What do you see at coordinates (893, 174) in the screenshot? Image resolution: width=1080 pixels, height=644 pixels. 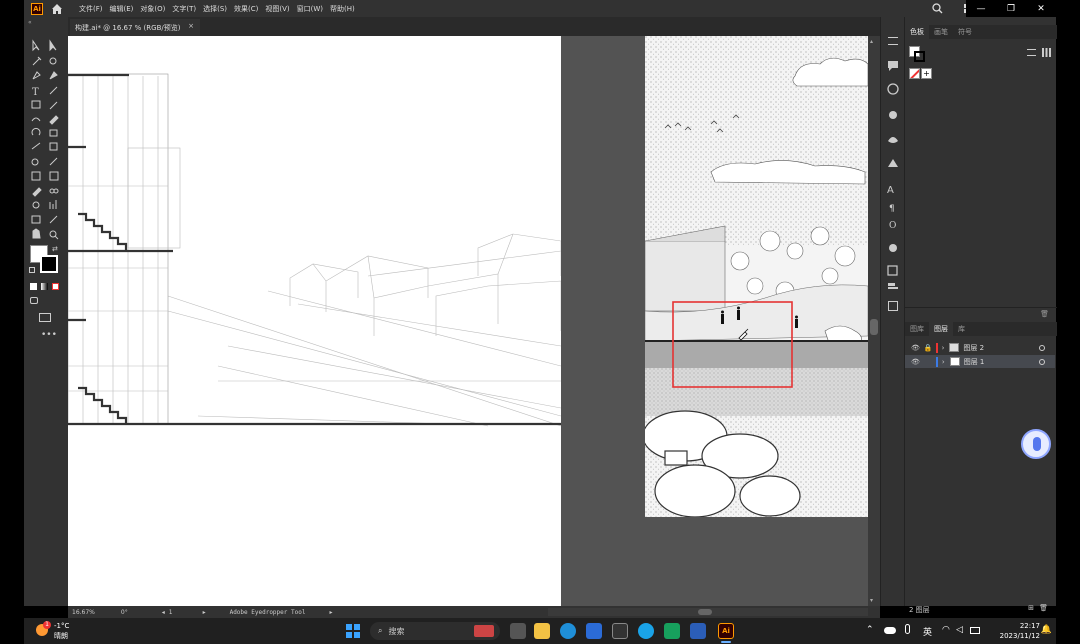 I see `panel-shortcut-icons: A ¶ O` at bounding box center [893, 174].